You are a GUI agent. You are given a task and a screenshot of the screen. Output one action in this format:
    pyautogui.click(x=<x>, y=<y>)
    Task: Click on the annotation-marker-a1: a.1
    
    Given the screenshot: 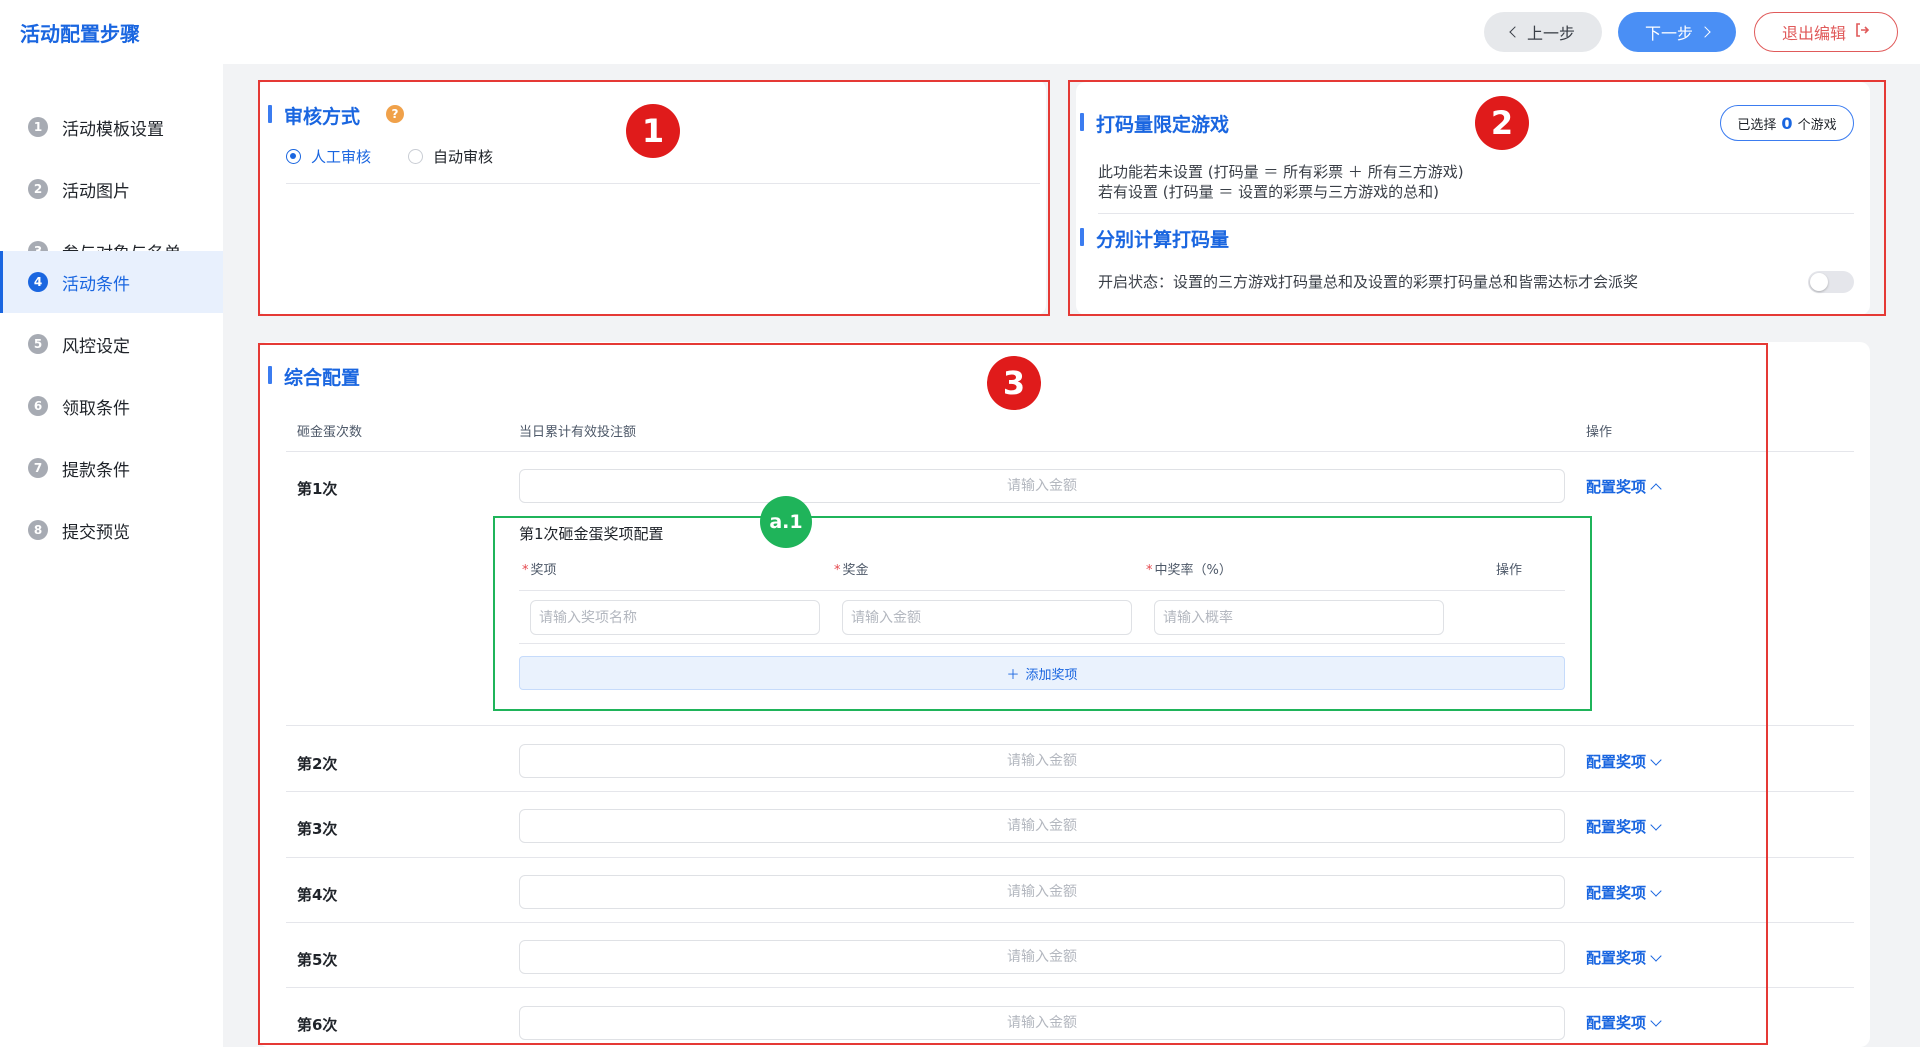 What is the action you would take?
    pyautogui.click(x=786, y=522)
    